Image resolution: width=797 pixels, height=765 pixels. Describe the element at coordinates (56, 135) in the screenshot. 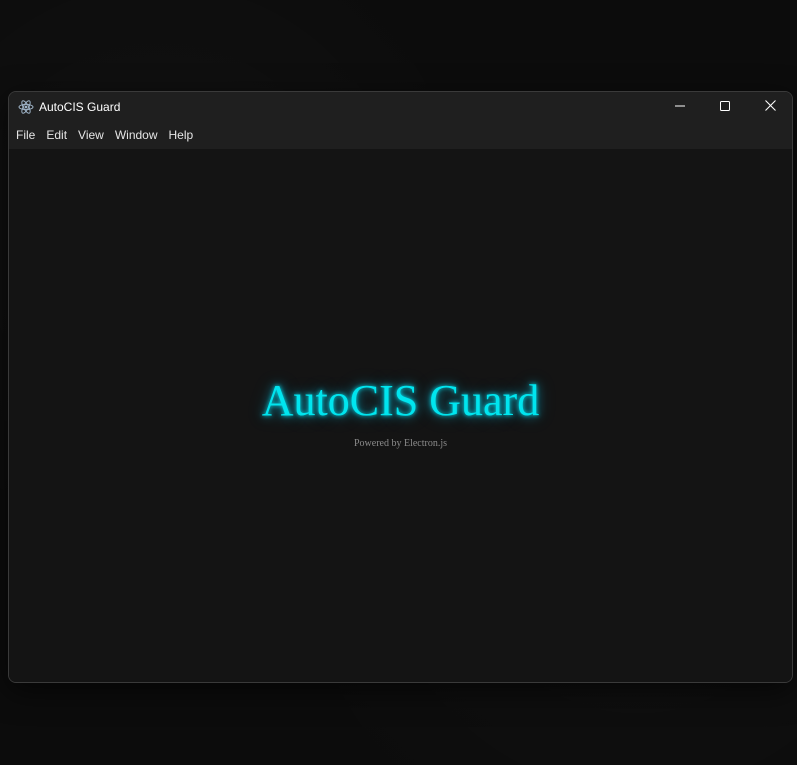

I see `menu-edit: Edit` at that location.